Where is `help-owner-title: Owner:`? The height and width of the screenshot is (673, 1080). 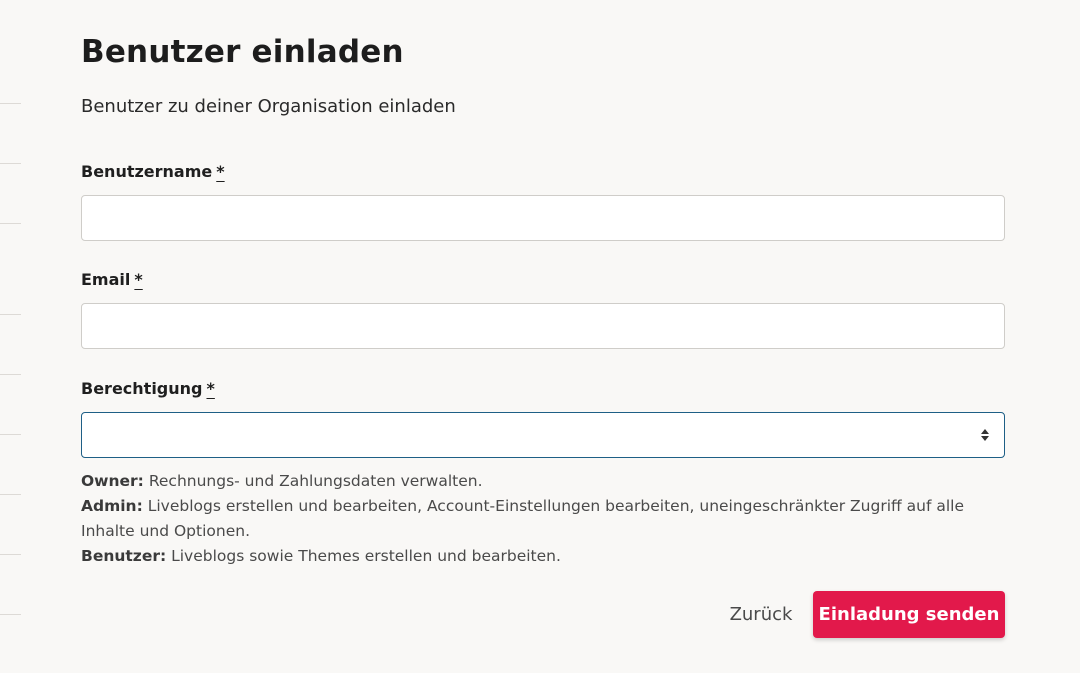
help-owner-title: Owner: is located at coordinates (112, 481).